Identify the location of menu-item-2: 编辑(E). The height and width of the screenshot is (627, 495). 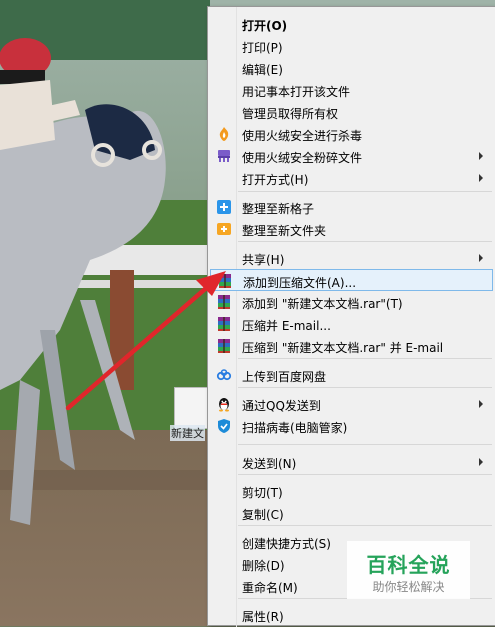
(351, 68).